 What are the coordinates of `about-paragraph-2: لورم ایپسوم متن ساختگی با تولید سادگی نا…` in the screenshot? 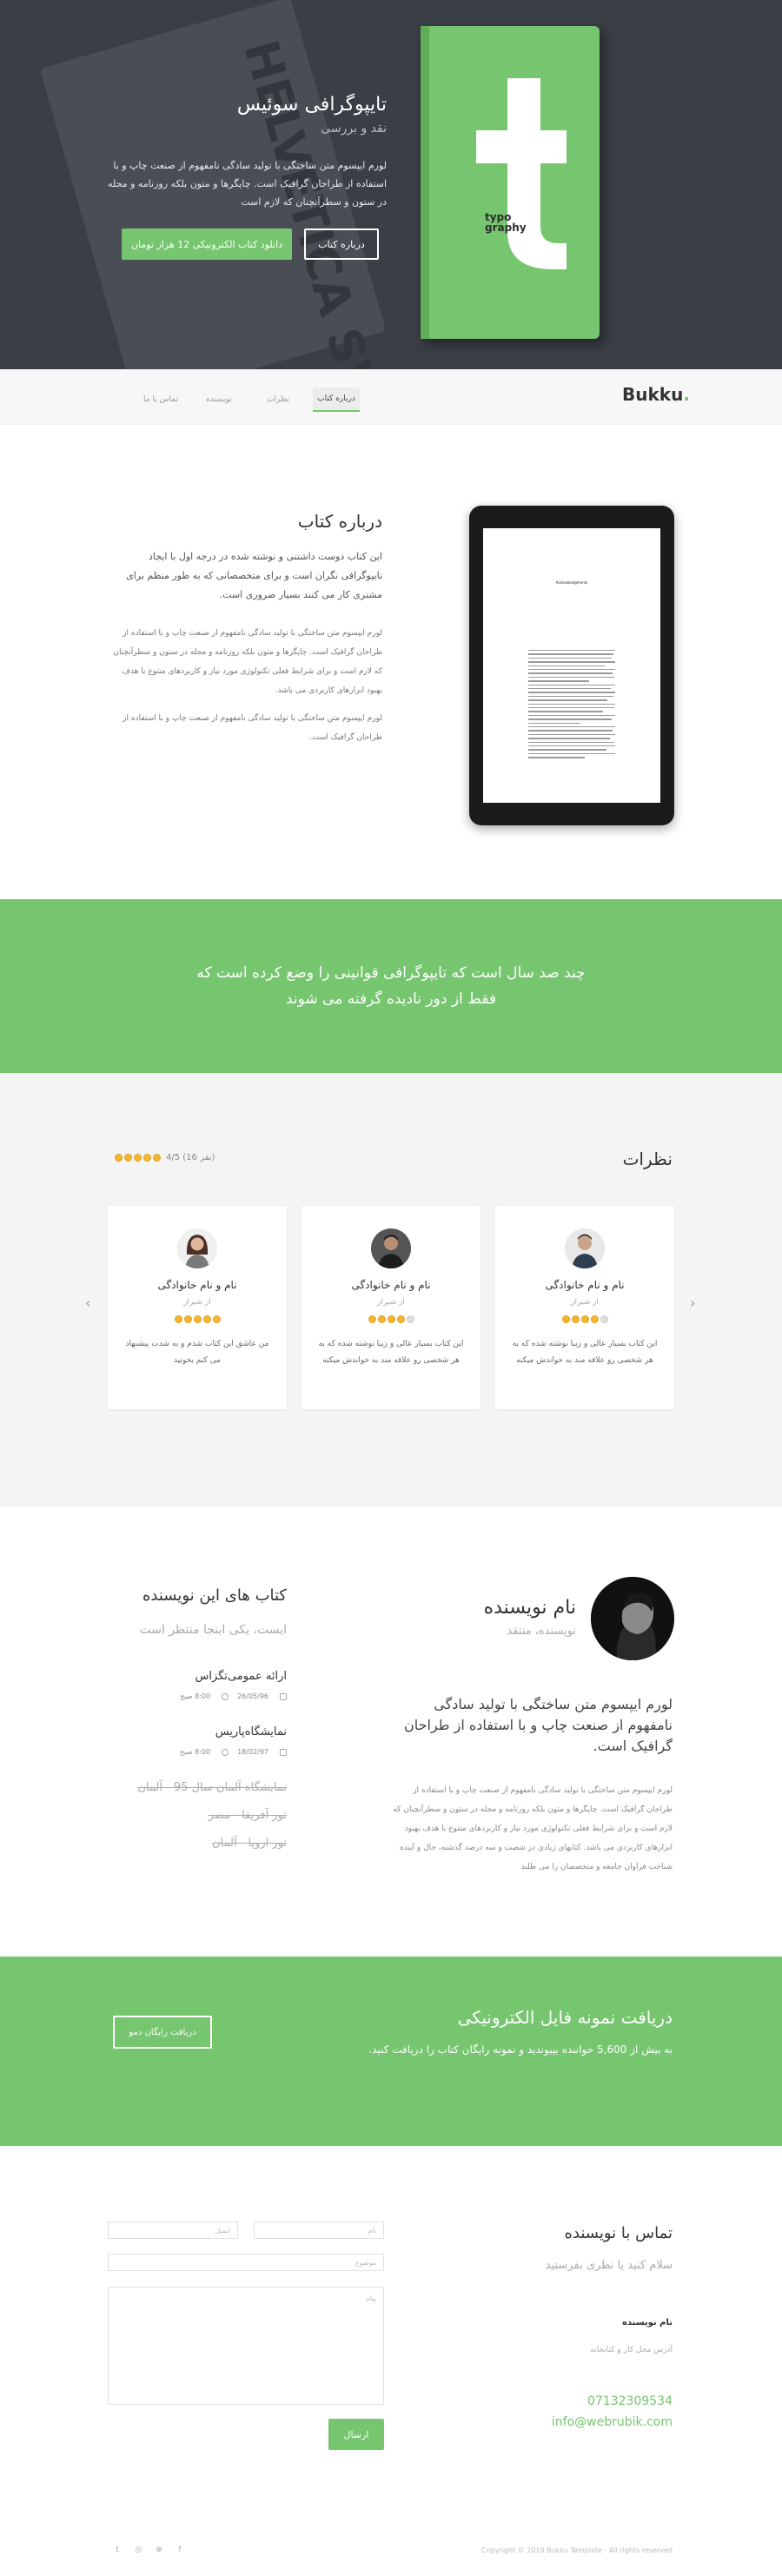 It's located at (253, 728).